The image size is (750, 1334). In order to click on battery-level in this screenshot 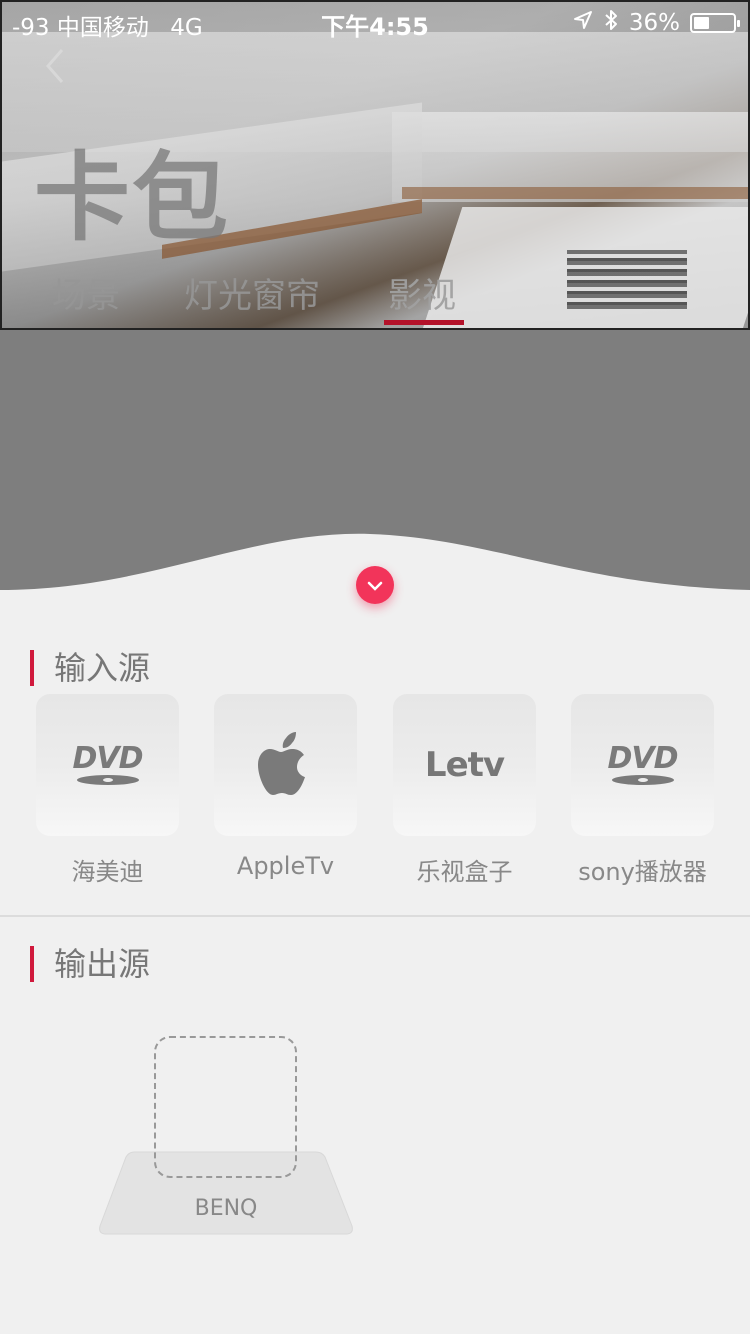, I will do `click(702, 23)`.